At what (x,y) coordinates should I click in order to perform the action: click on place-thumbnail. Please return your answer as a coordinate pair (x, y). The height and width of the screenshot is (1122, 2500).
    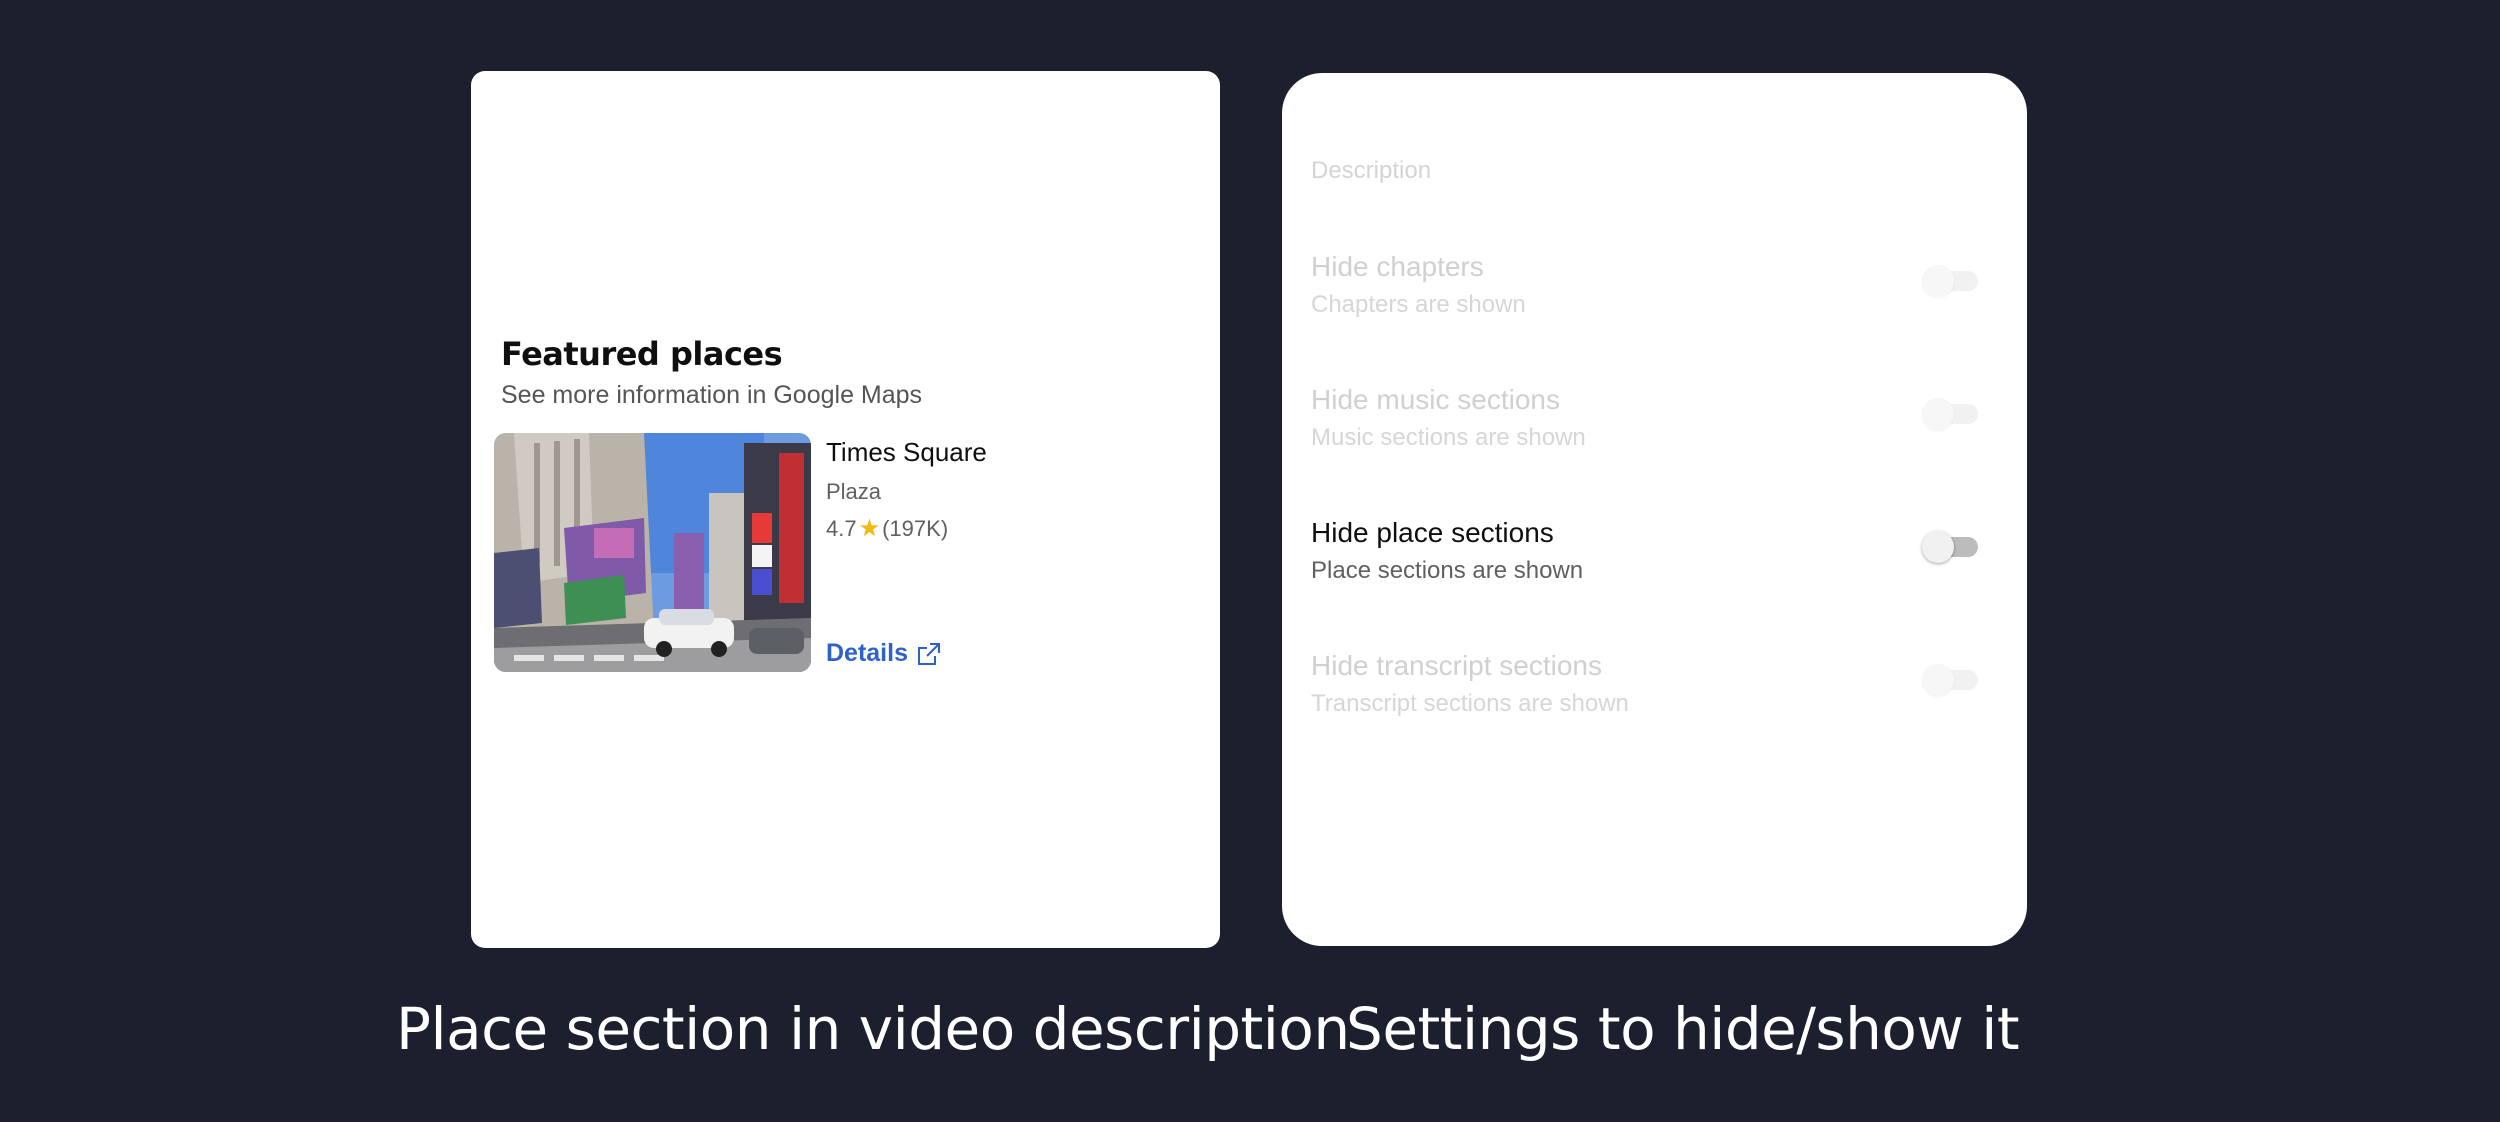
    Looking at the image, I should click on (652, 552).